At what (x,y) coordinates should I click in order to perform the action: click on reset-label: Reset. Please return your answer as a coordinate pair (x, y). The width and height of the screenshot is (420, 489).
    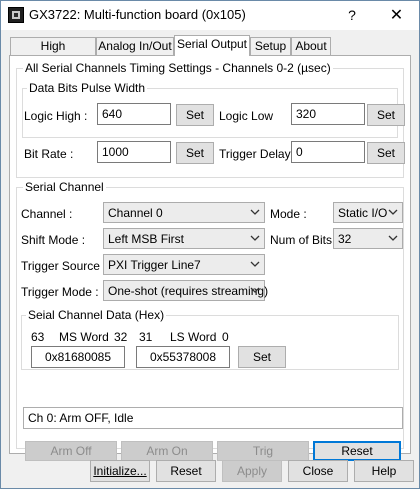
    Looking at the image, I should click on (186, 471).